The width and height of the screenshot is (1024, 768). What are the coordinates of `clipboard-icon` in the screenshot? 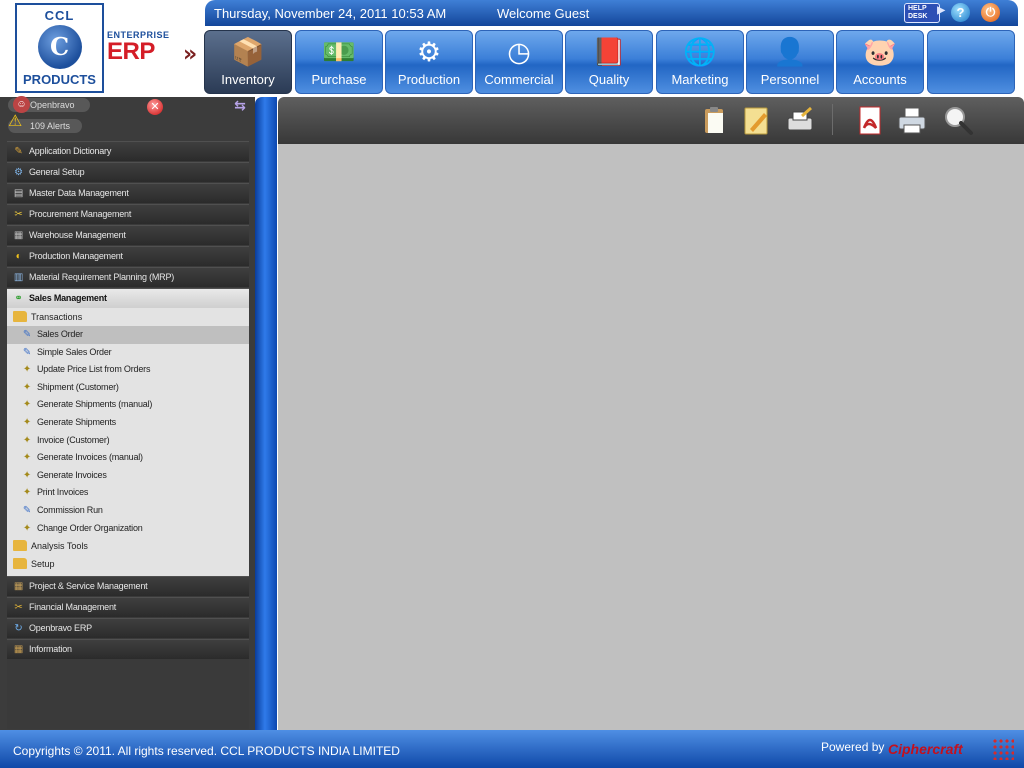 It's located at (714, 120).